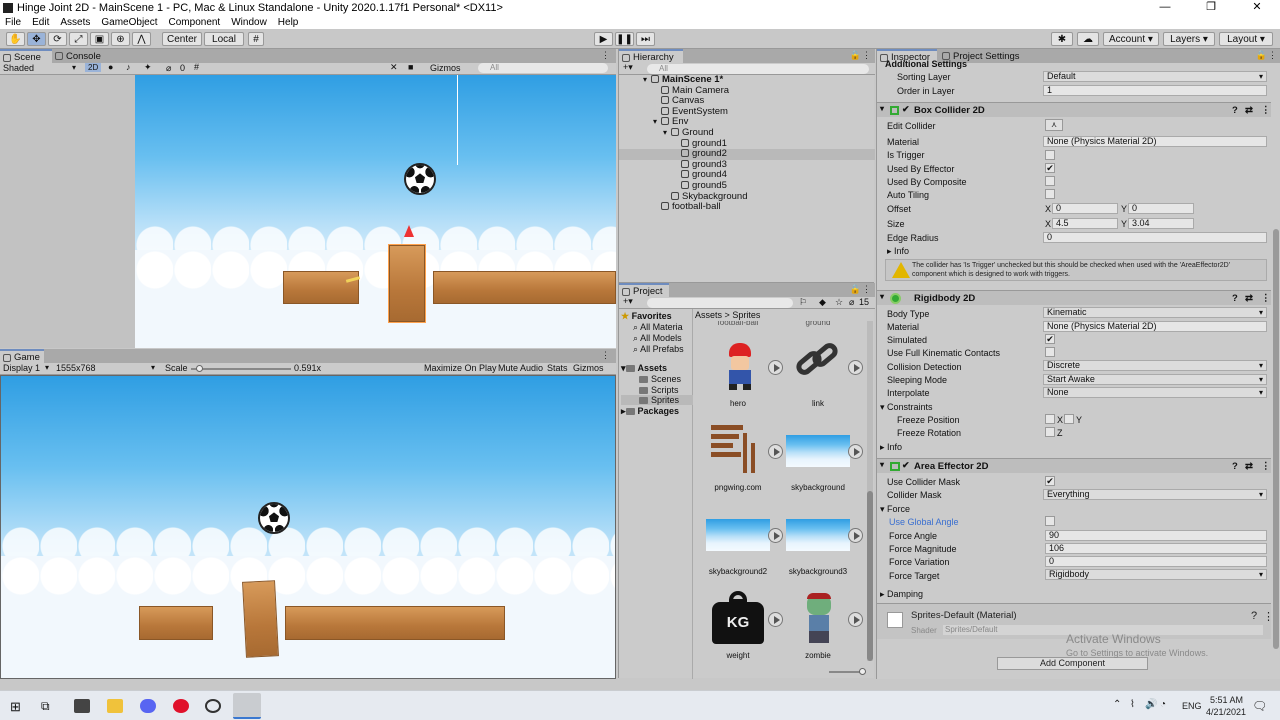  What do you see at coordinates (128, 67) in the screenshot?
I see `audio-toggle-icon: ♪` at bounding box center [128, 67].